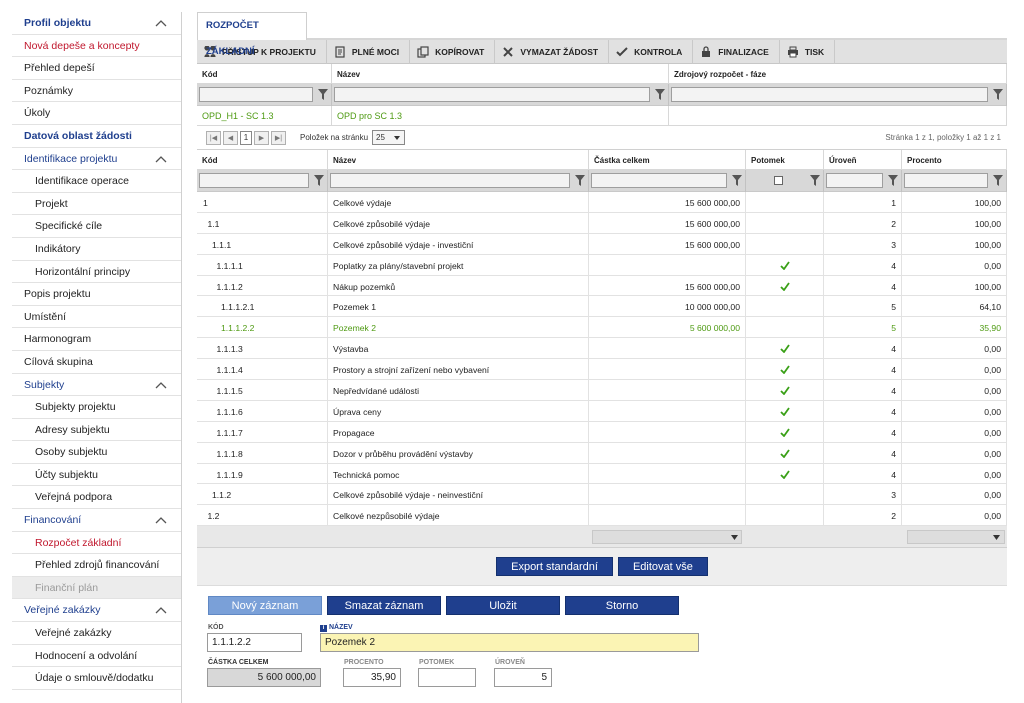 Image resolution: width=1024 pixels, height=703 pixels. What do you see at coordinates (96, 23) in the screenshot?
I see `sidebar-item: Profil objektu` at bounding box center [96, 23].